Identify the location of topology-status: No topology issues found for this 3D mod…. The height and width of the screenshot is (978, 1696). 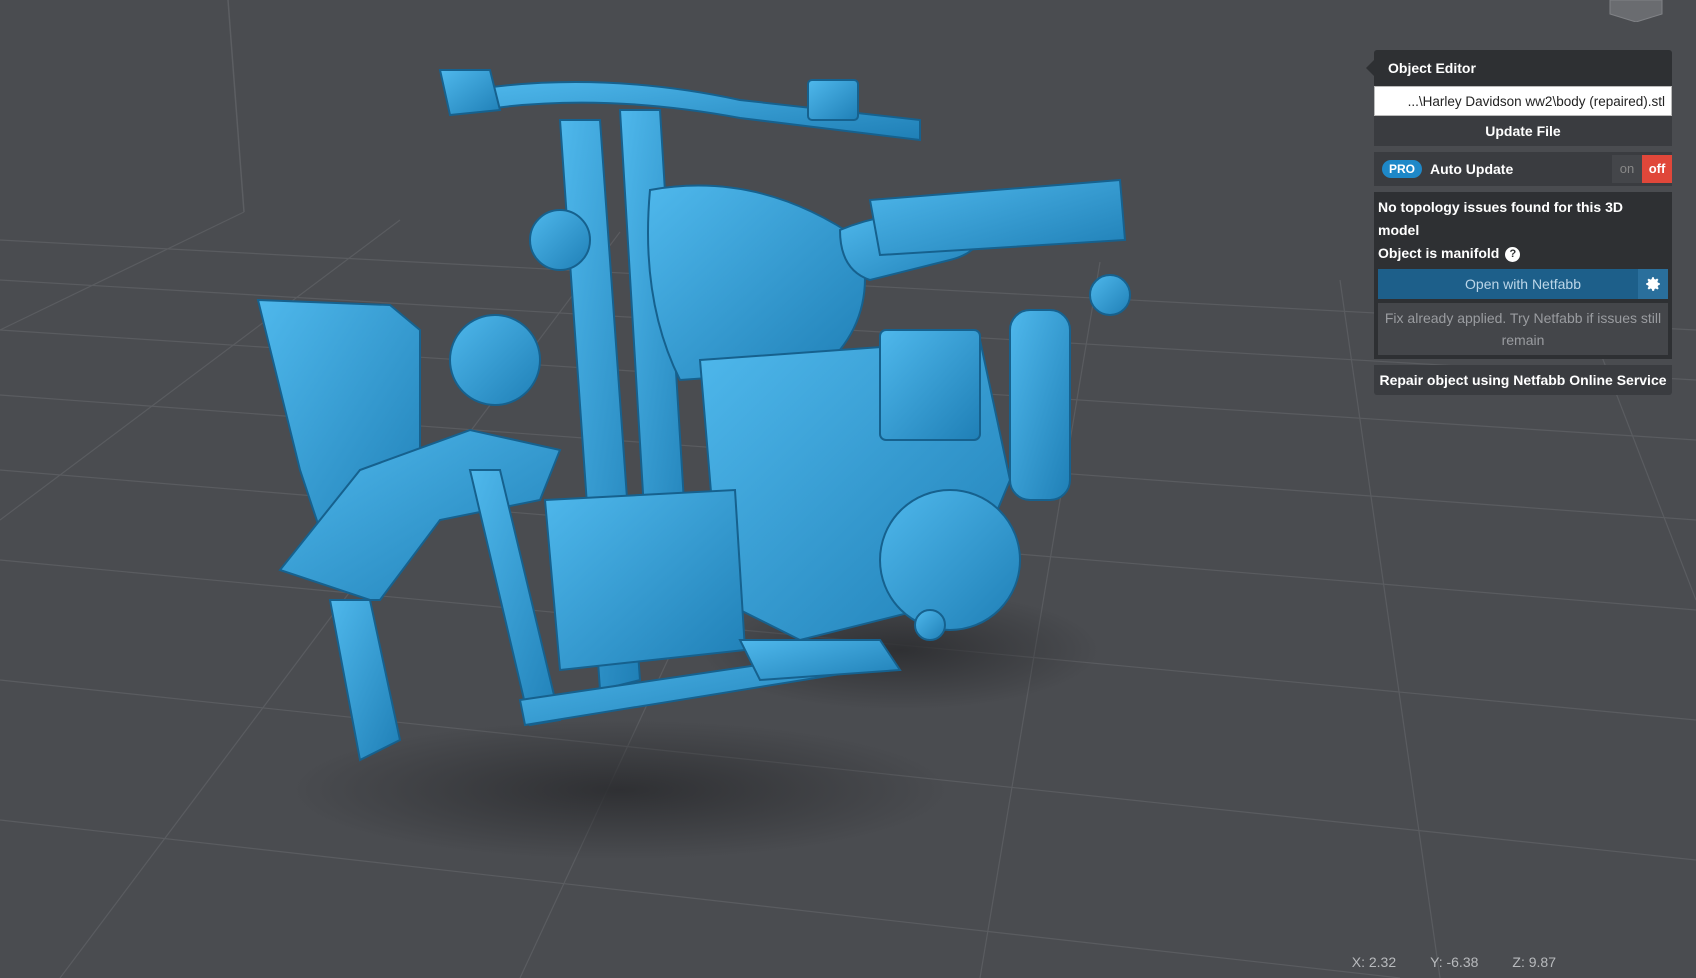
(1500, 218).